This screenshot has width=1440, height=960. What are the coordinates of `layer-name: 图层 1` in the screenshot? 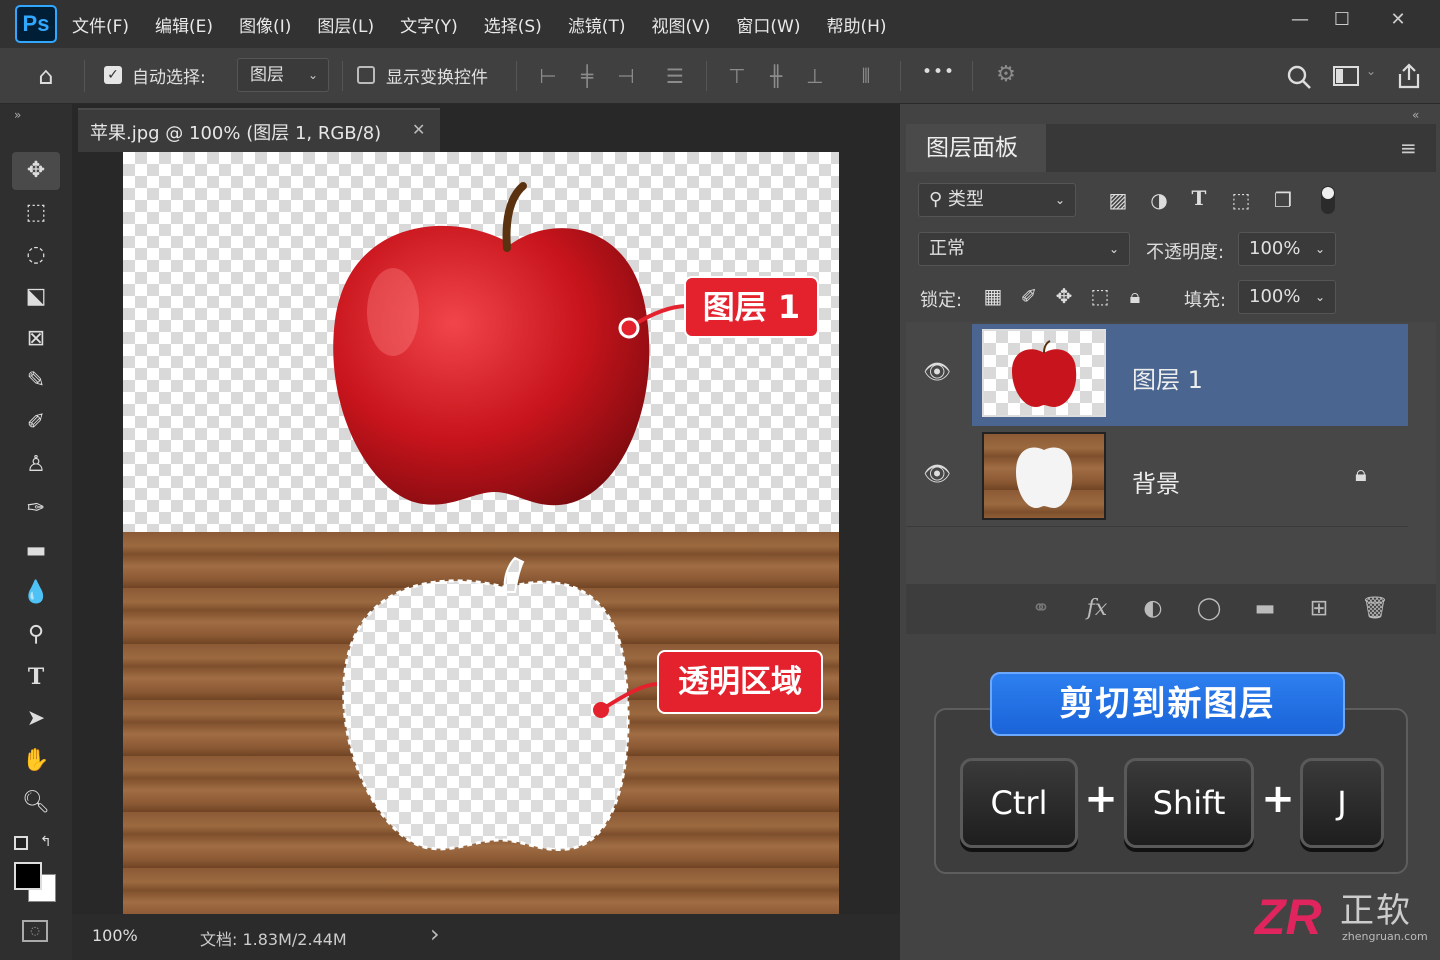 It's located at (1167, 377).